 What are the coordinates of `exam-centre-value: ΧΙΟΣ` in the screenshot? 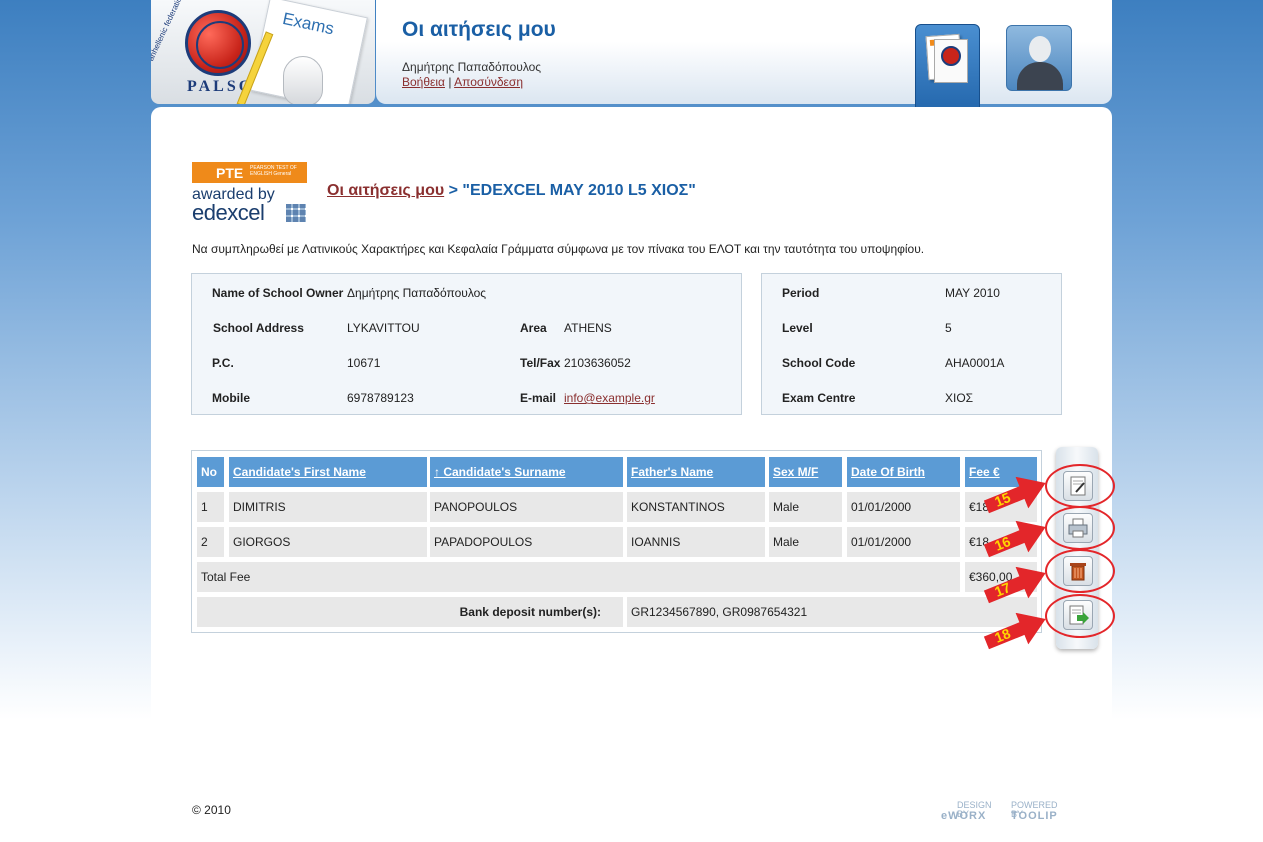 It's located at (959, 398).